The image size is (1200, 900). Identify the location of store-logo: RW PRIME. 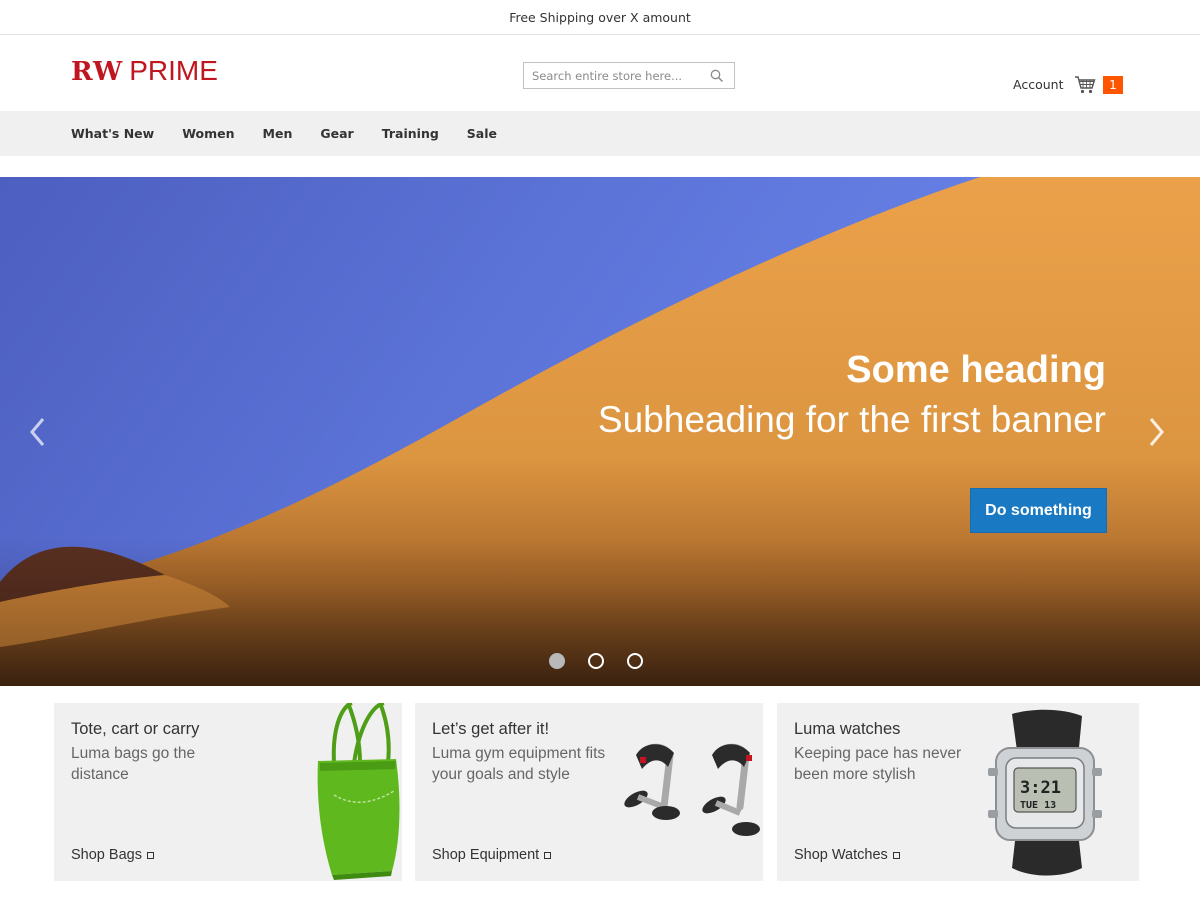
(144, 71).